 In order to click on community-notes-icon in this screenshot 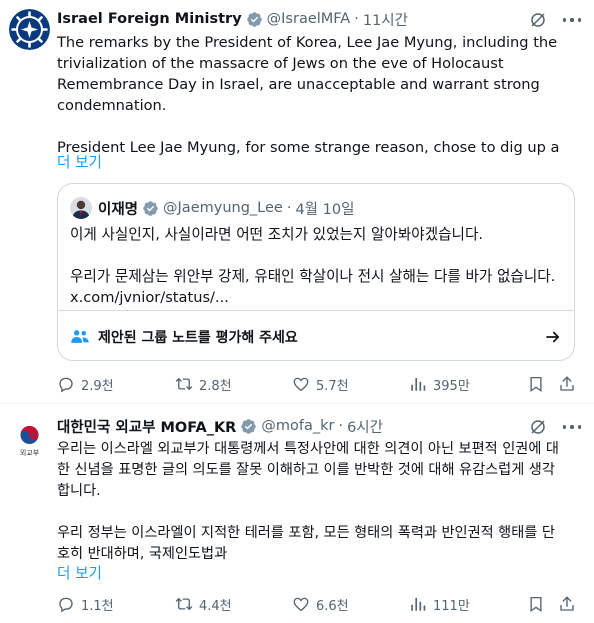, I will do `click(80, 337)`.